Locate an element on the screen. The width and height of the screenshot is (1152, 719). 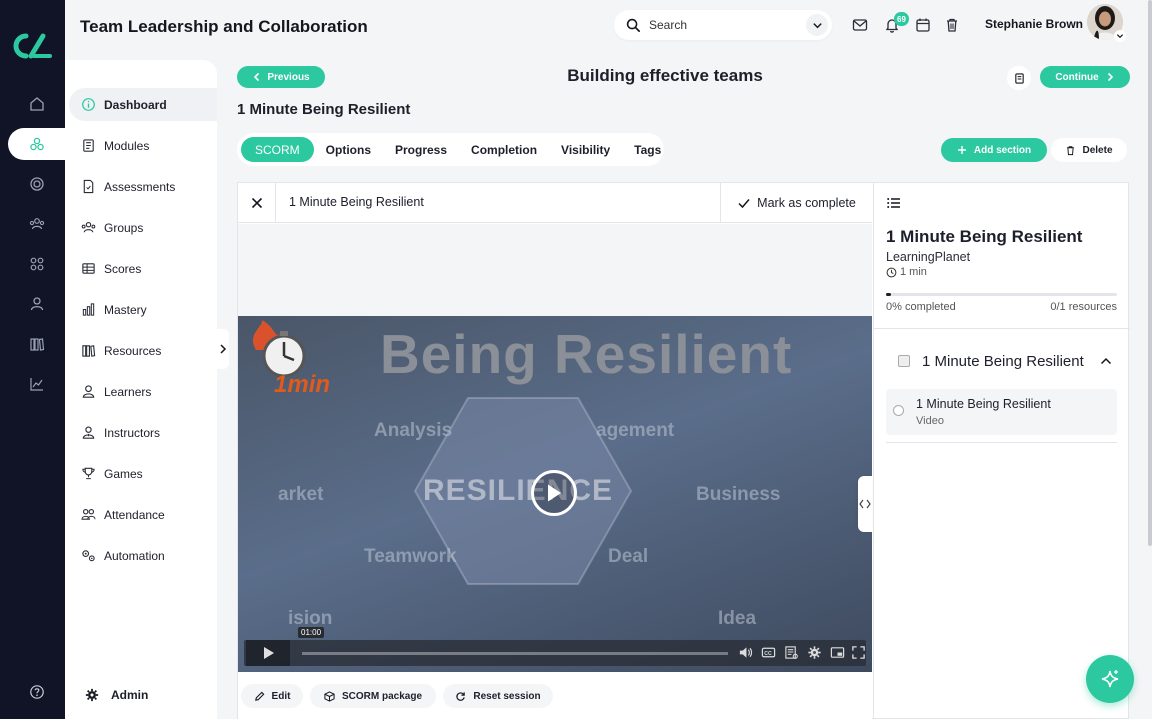
list-item: 1 Minute Being Resilient Video is located at coordinates (1001, 412).